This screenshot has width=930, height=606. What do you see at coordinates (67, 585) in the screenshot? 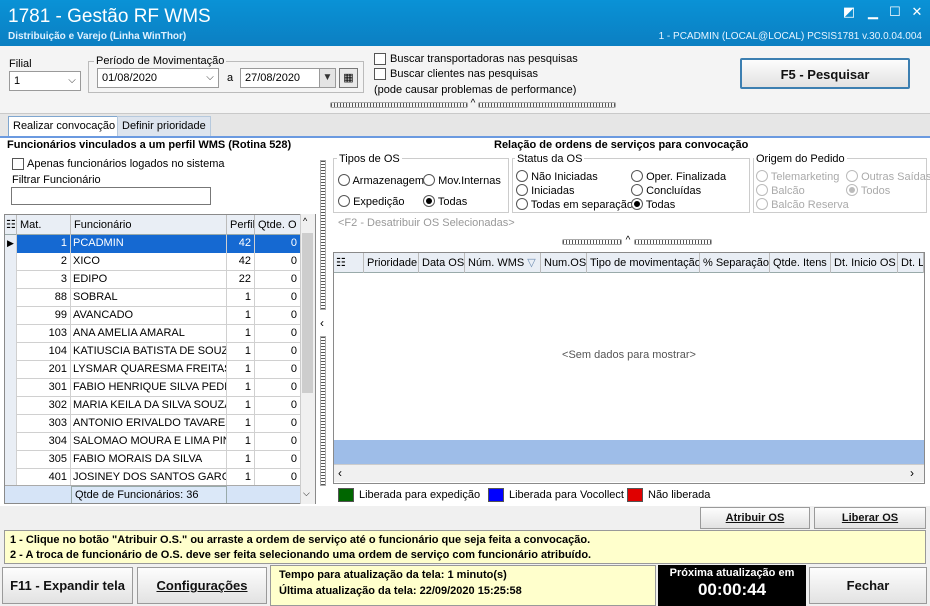
I see `expand-button: F11 - Expandir tela` at bounding box center [67, 585].